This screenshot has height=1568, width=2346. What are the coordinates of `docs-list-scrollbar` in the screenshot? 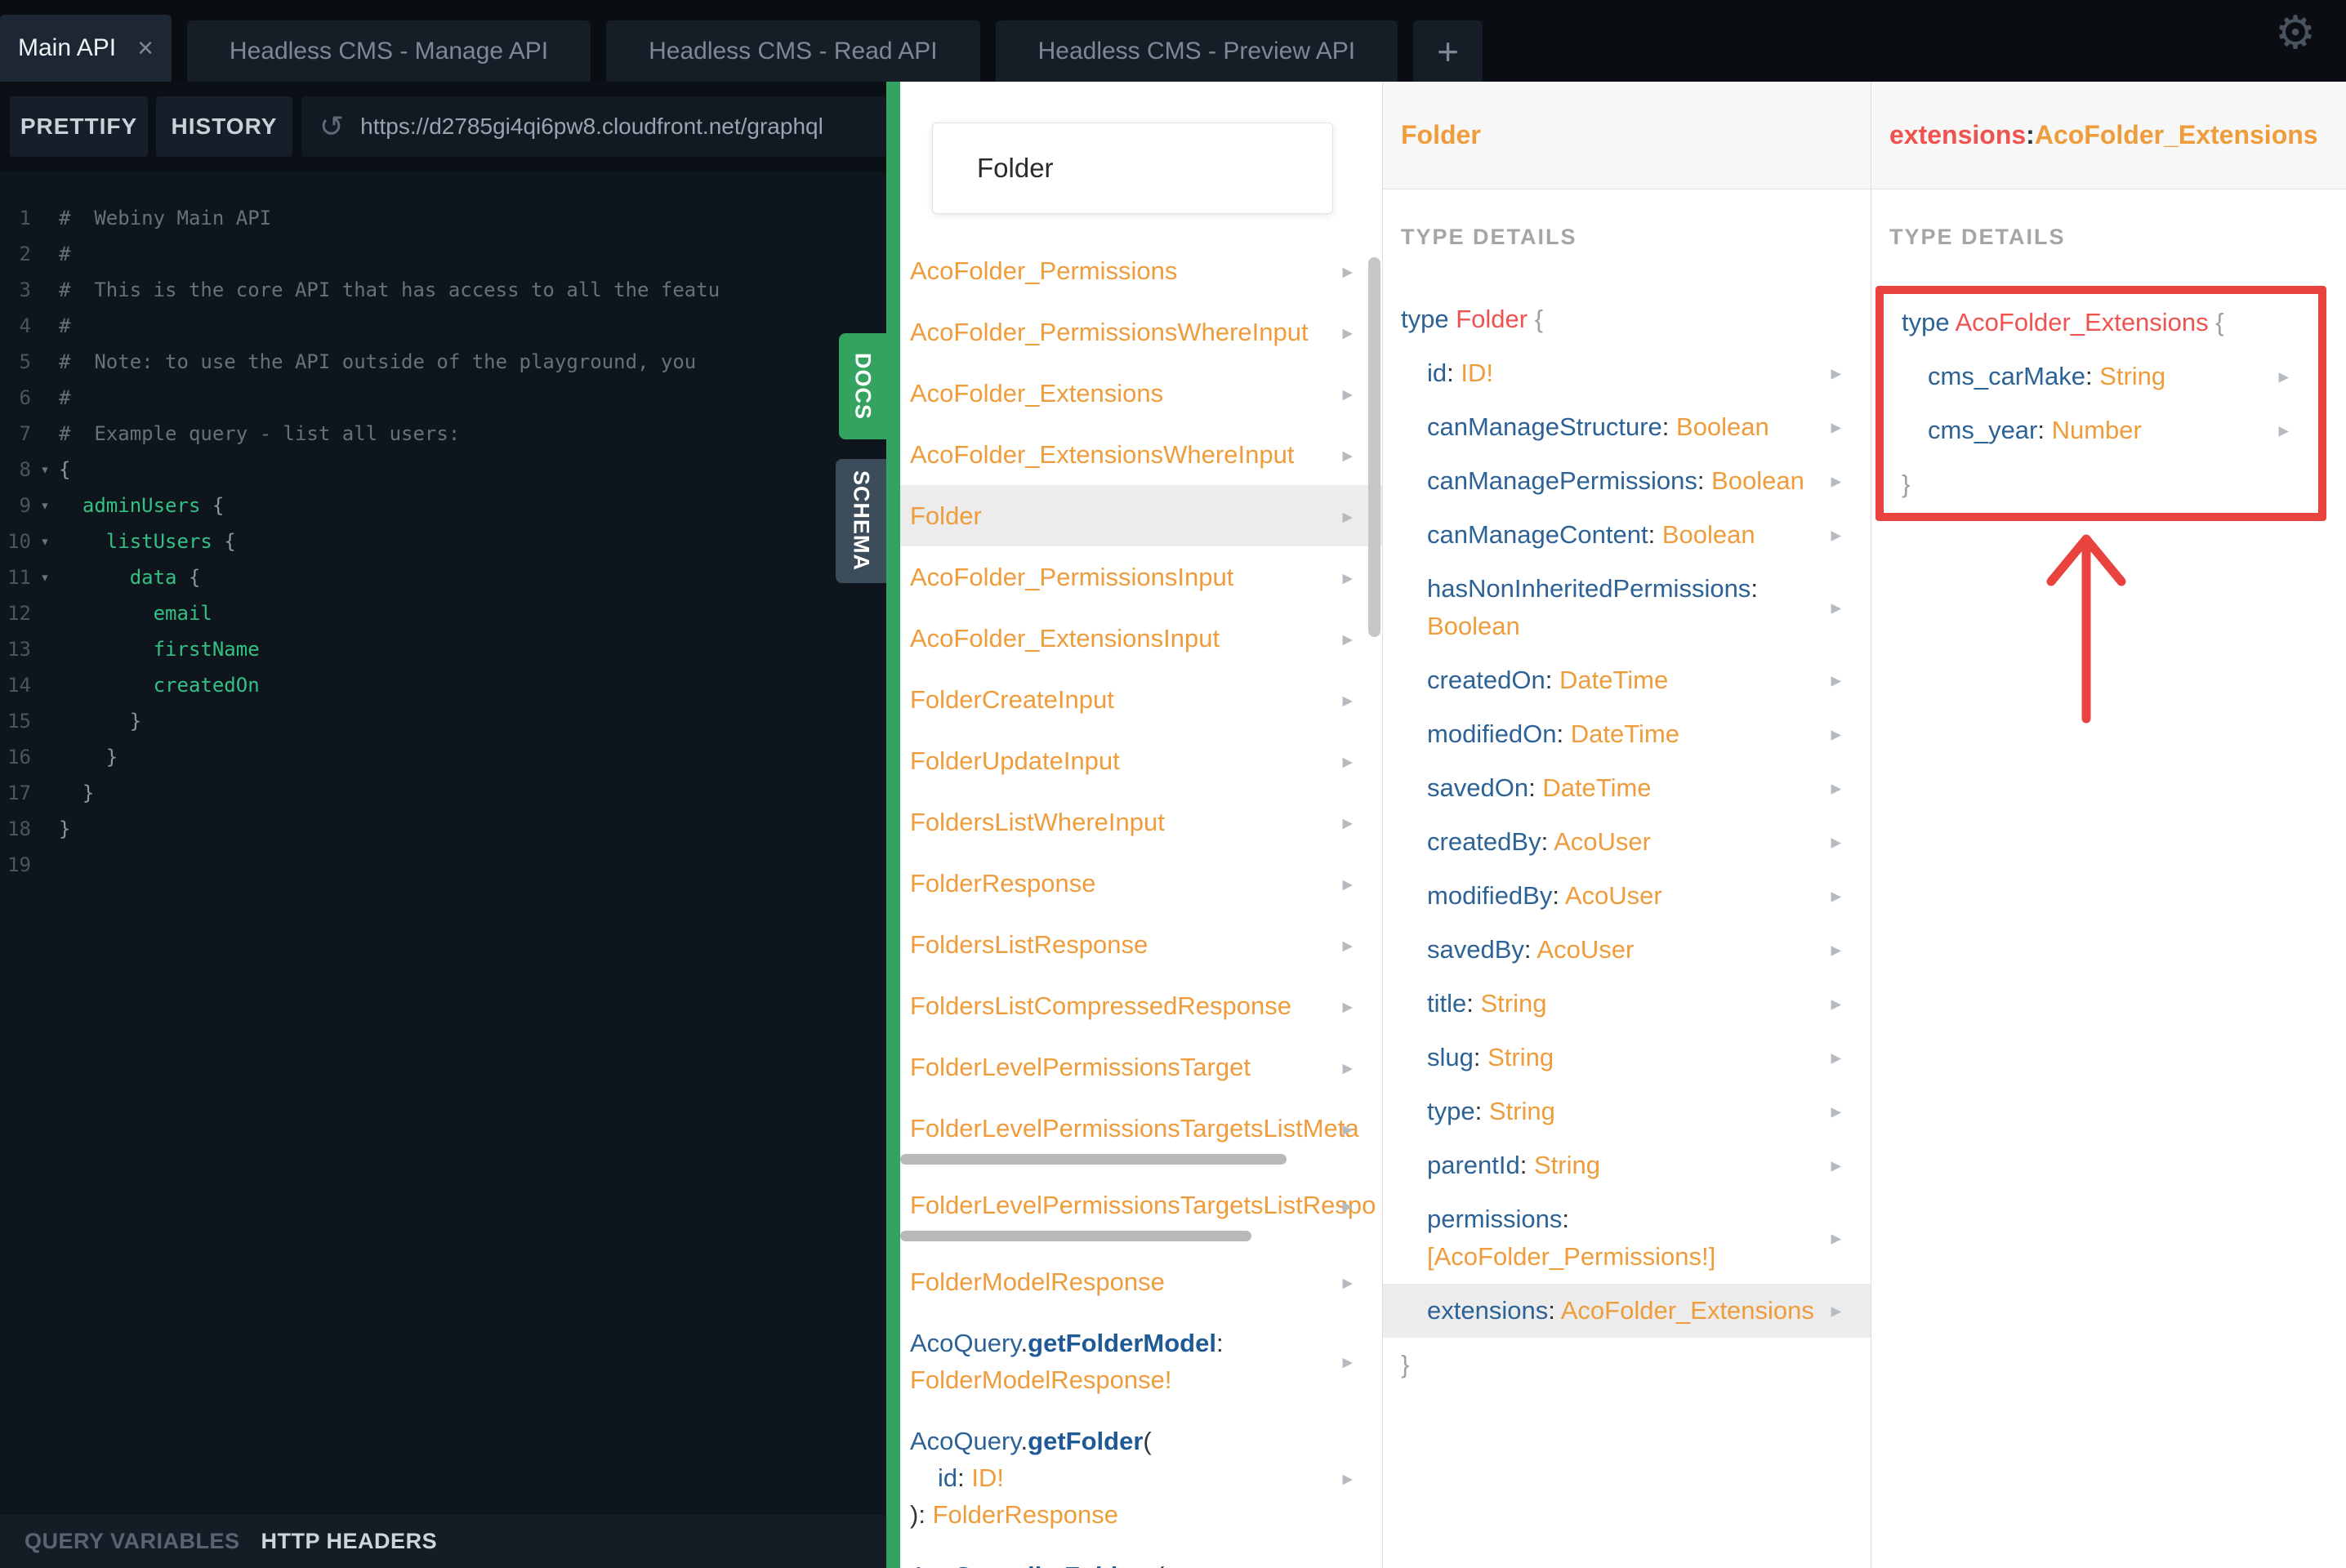 It's located at (1374, 447).